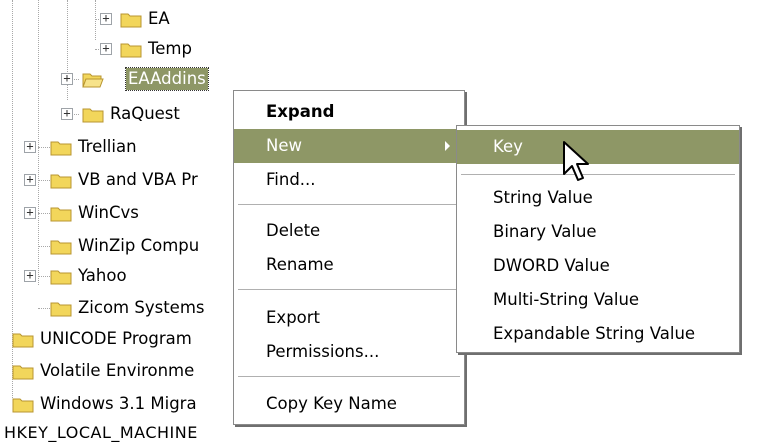  What do you see at coordinates (598, 334) in the screenshot?
I see `submenu-item-expandable-string-value: Expandable String Value` at bounding box center [598, 334].